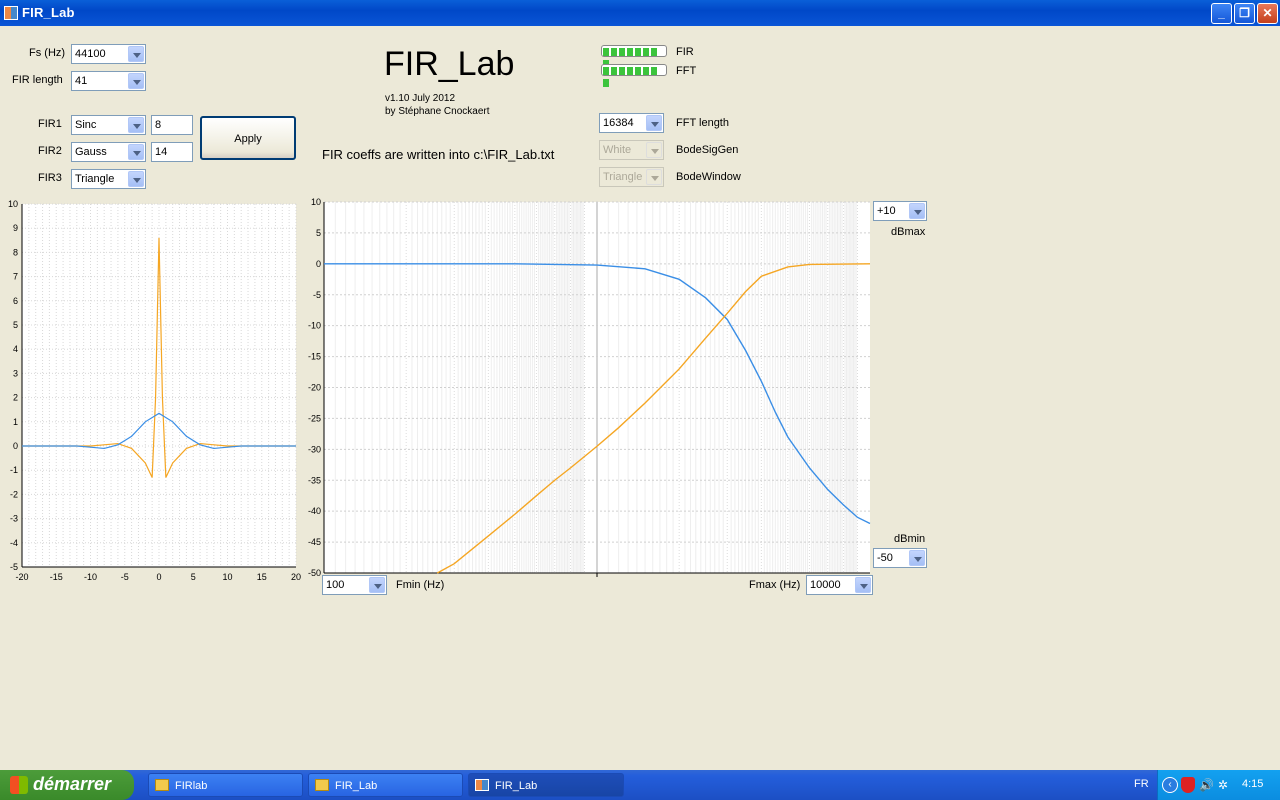  Describe the element at coordinates (81, 81) in the screenshot. I see `fir-length-value: 41` at that location.